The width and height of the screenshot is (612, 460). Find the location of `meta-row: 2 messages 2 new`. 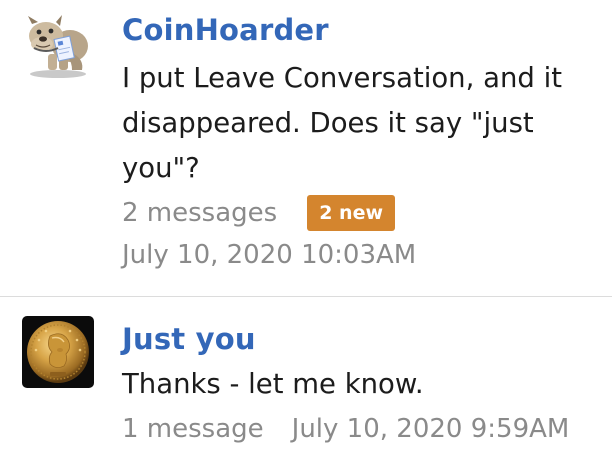

meta-row: 2 messages 2 new is located at coordinates (361, 213).